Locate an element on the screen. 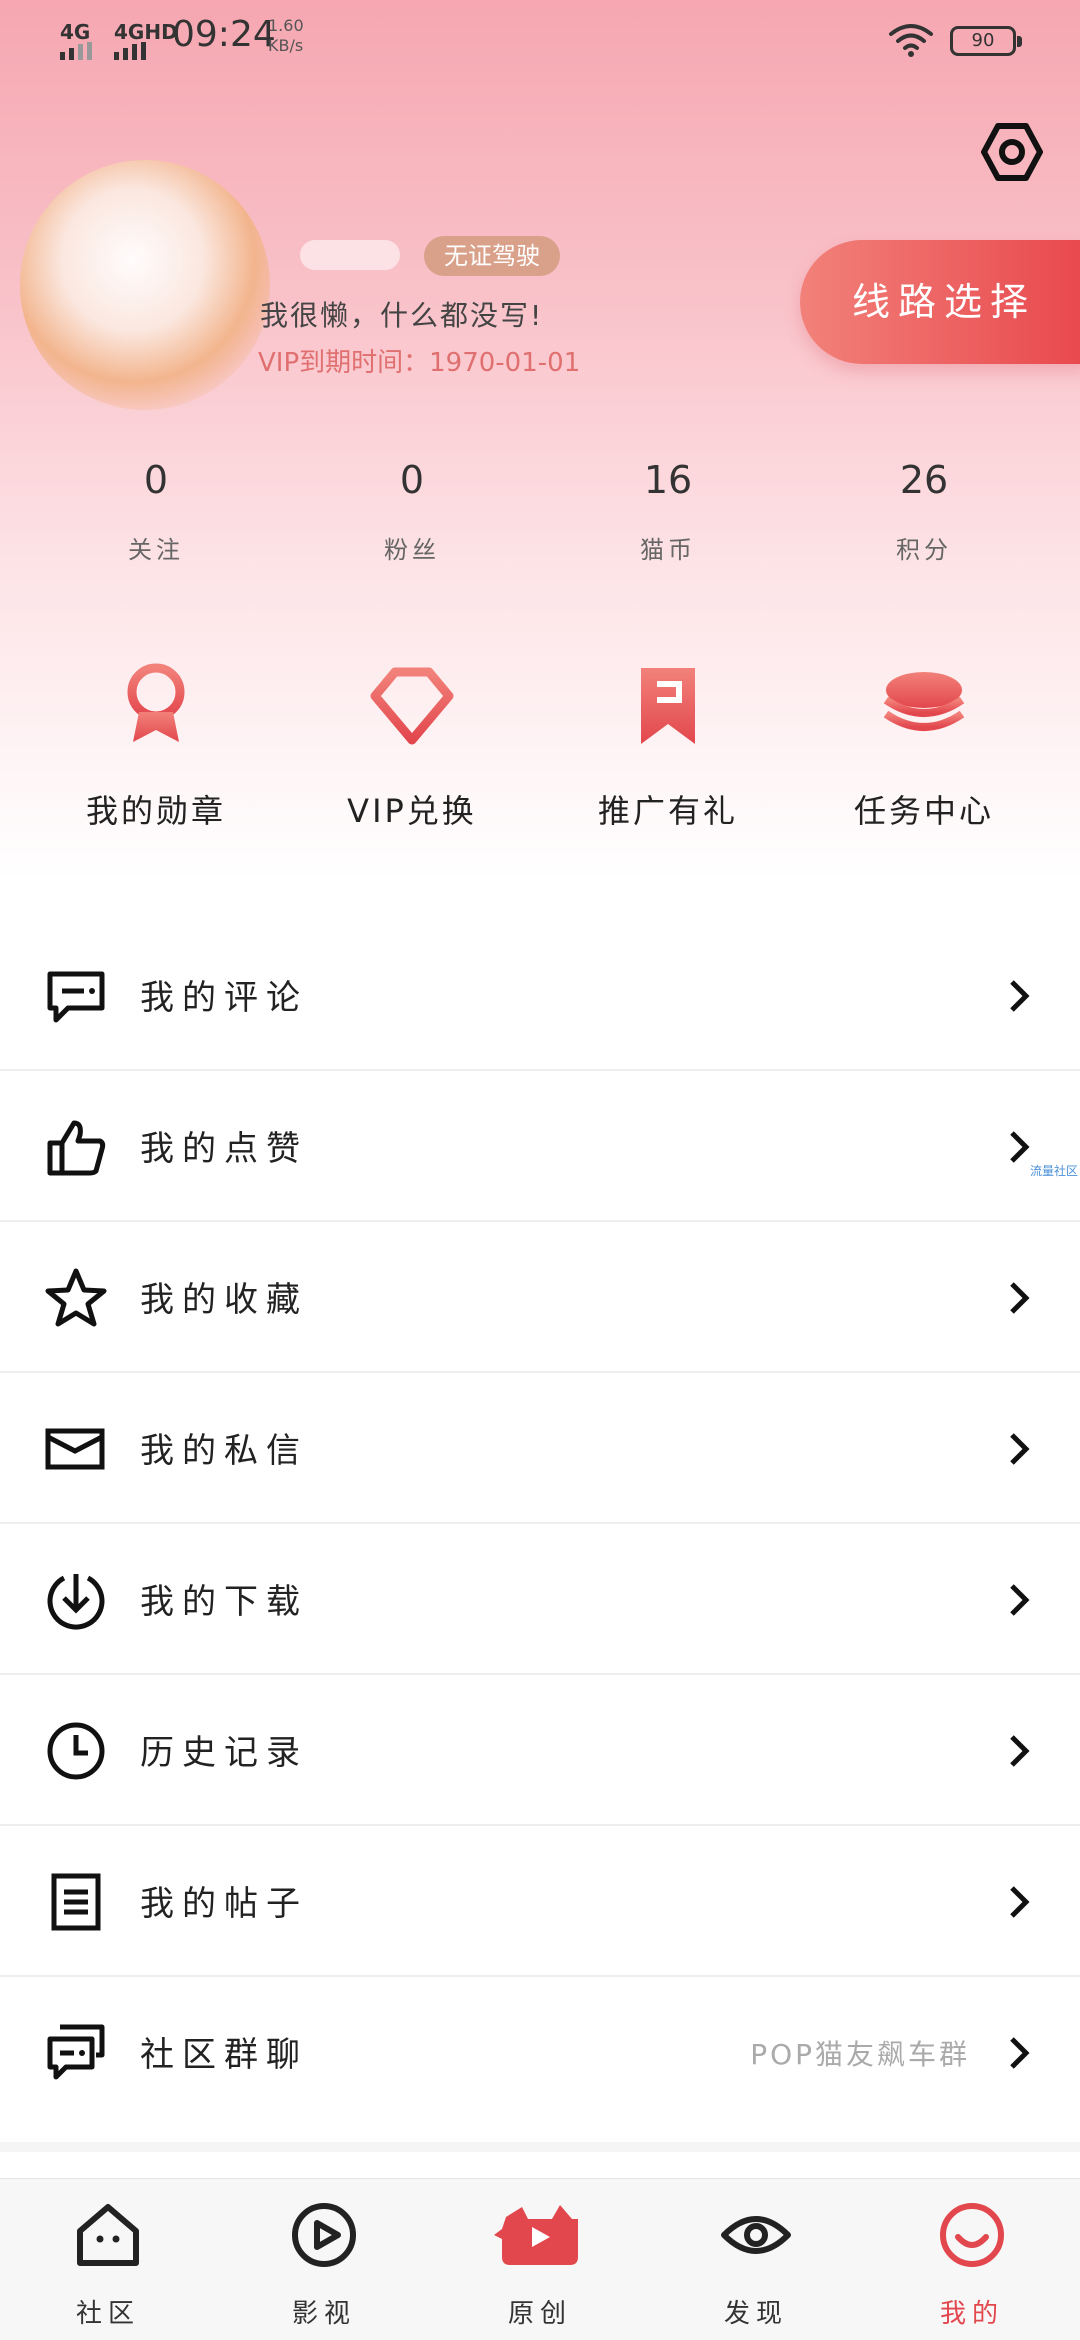 This screenshot has height=2340, width=1080. signal-bars-1-icon is located at coordinates (76, 51).